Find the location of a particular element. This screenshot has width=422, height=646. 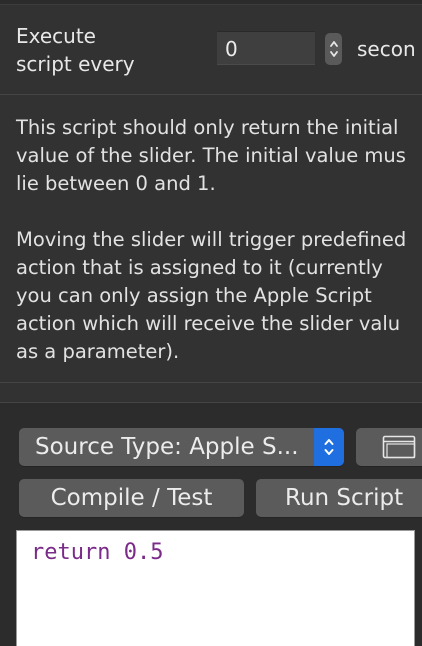

script-code: return 0.5 is located at coordinates (97, 552).